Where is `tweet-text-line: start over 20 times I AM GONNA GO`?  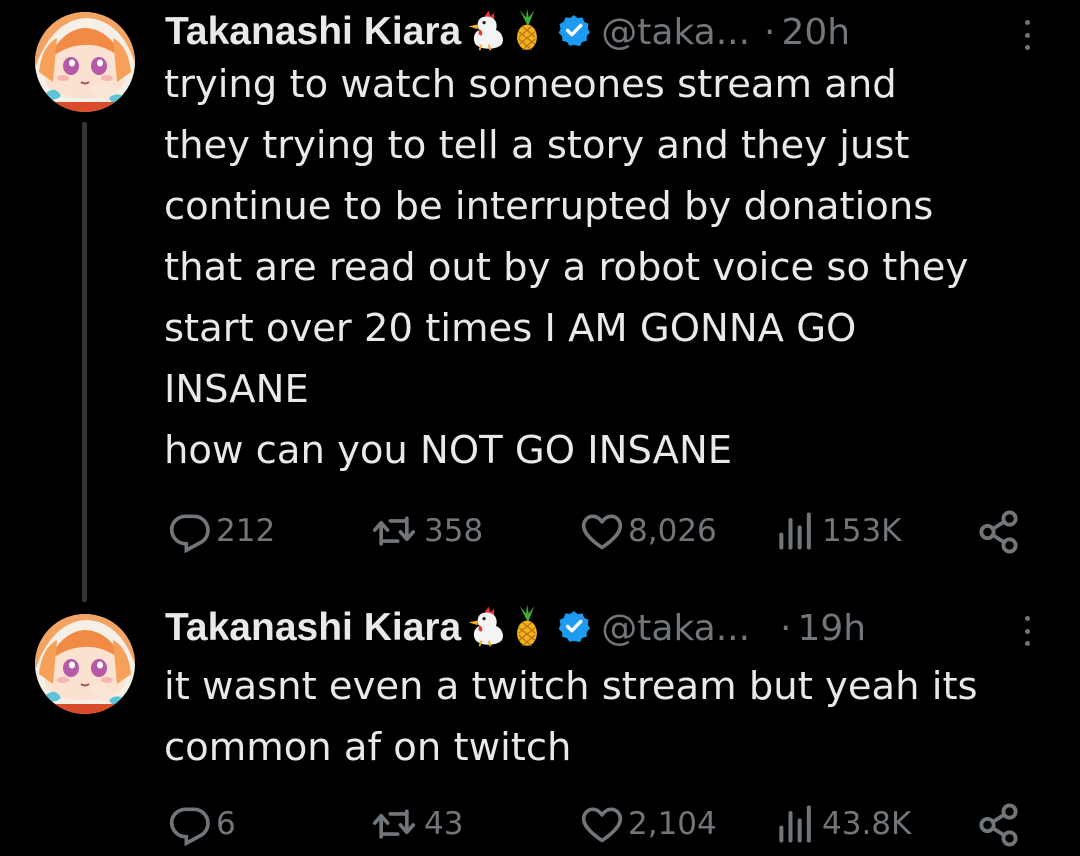
tweet-text-line: start over 20 times I AM GONNA GO is located at coordinates (510, 328).